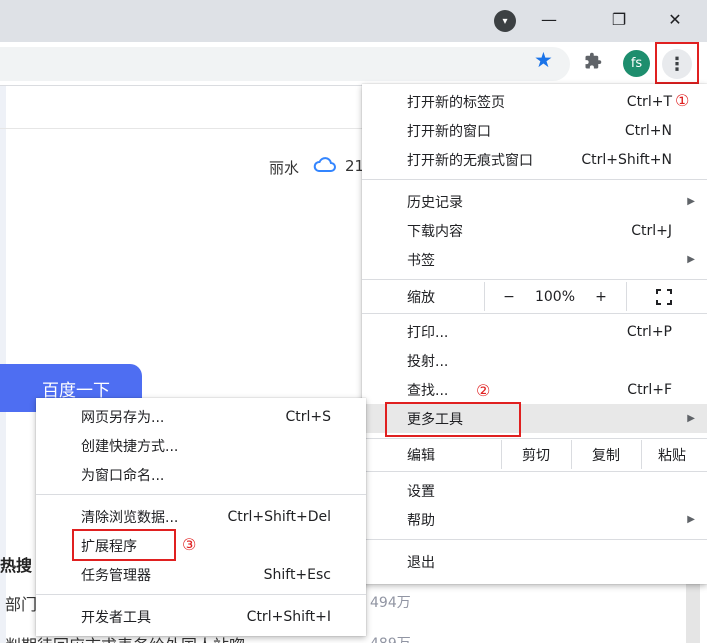 This screenshot has width=707, height=643. What do you see at coordinates (664, 299) in the screenshot?
I see `fullscreen-icon` at bounding box center [664, 299].